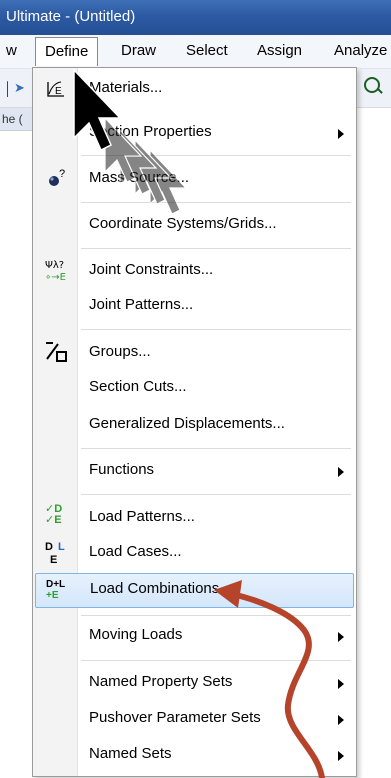 This screenshot has width=391, height=778. What do you see at coordinates (194, 755) in the screenshot?
I see `menu-item-named-sets: Named Sets` at bounding box center [194, 755].